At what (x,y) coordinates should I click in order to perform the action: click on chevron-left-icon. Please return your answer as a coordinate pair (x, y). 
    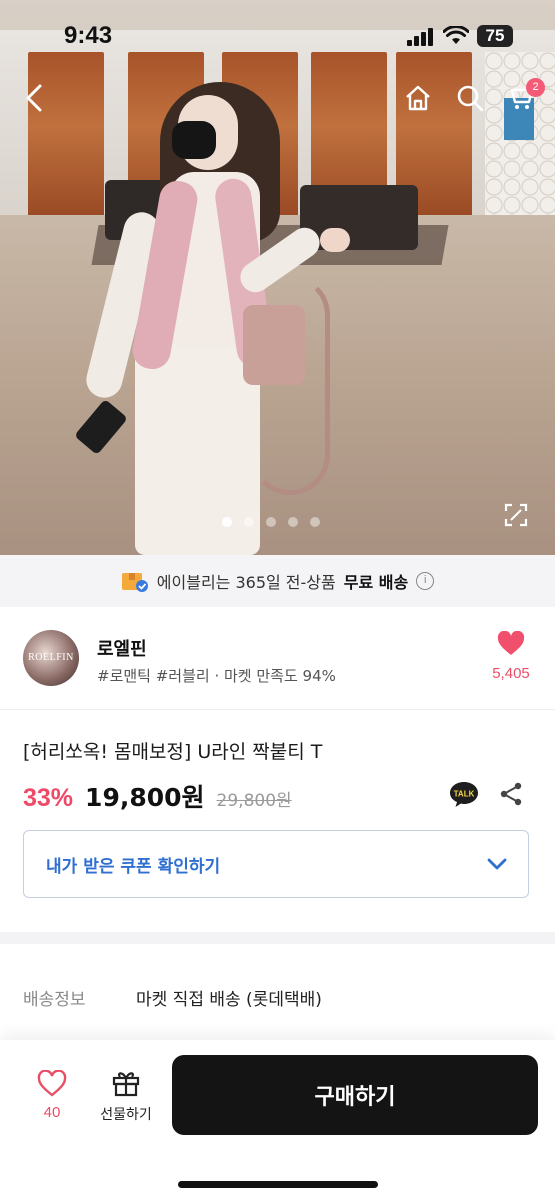
    Looking at the image, I should click on (34, 98).